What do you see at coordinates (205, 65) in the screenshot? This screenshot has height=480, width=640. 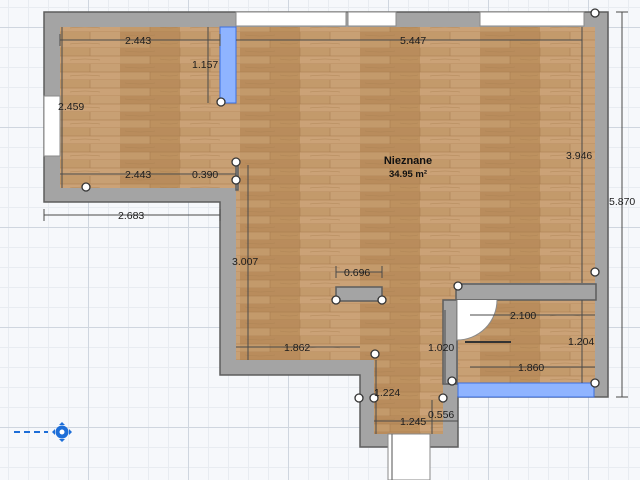 I see `dim-label: 1.157` at bounding box center [205, 65].